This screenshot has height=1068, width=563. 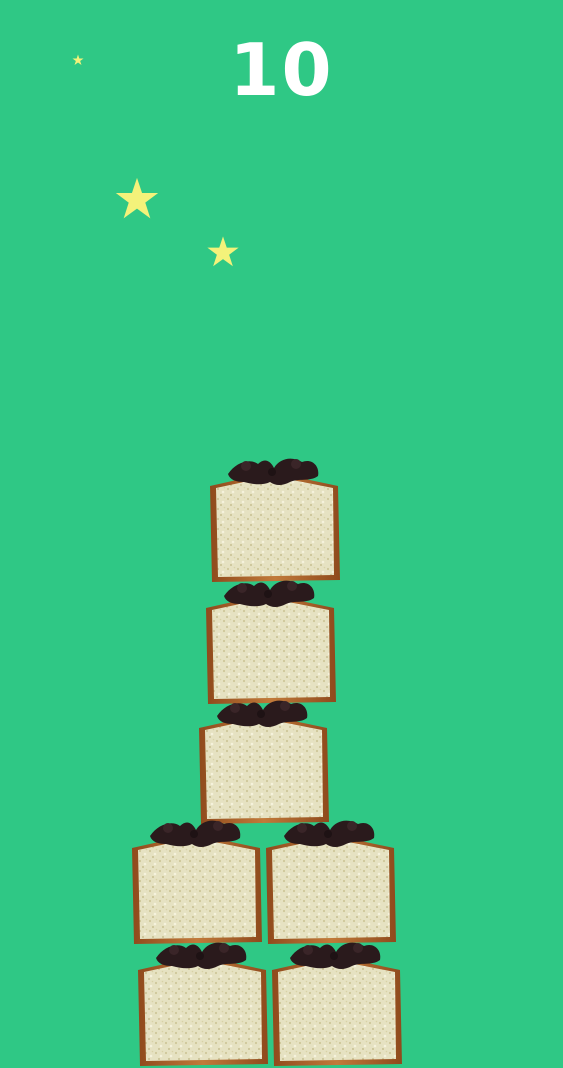 I want to click on cake-block-top, so click(x=274, y=520).